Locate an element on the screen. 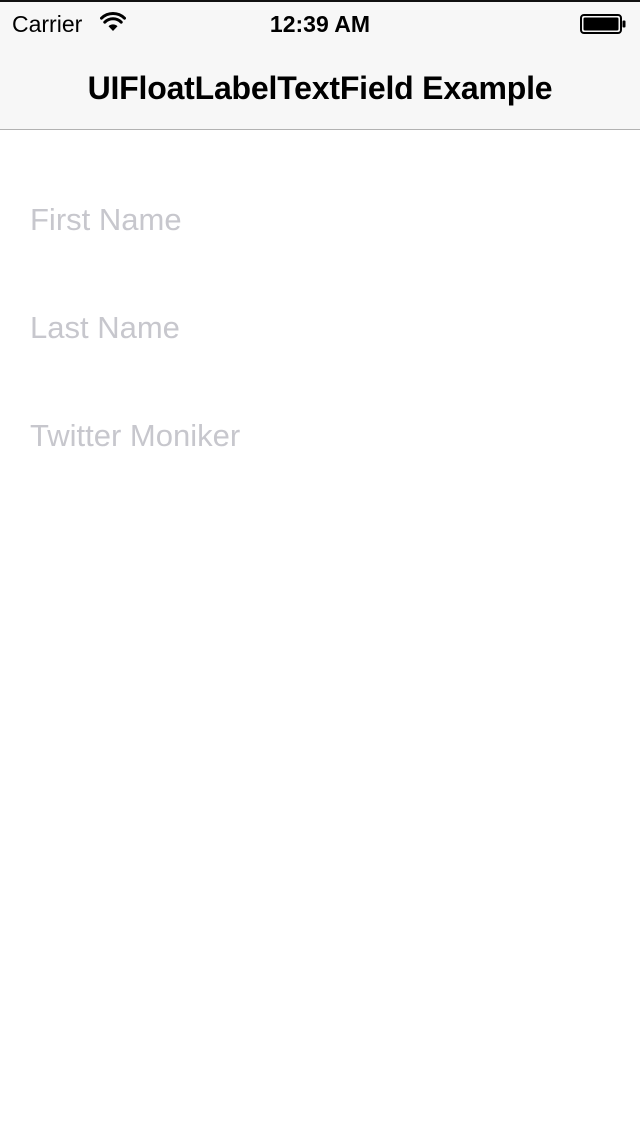 This screenshot has width=640, height=1136. last-name-field is located at coordinates (320, 328).